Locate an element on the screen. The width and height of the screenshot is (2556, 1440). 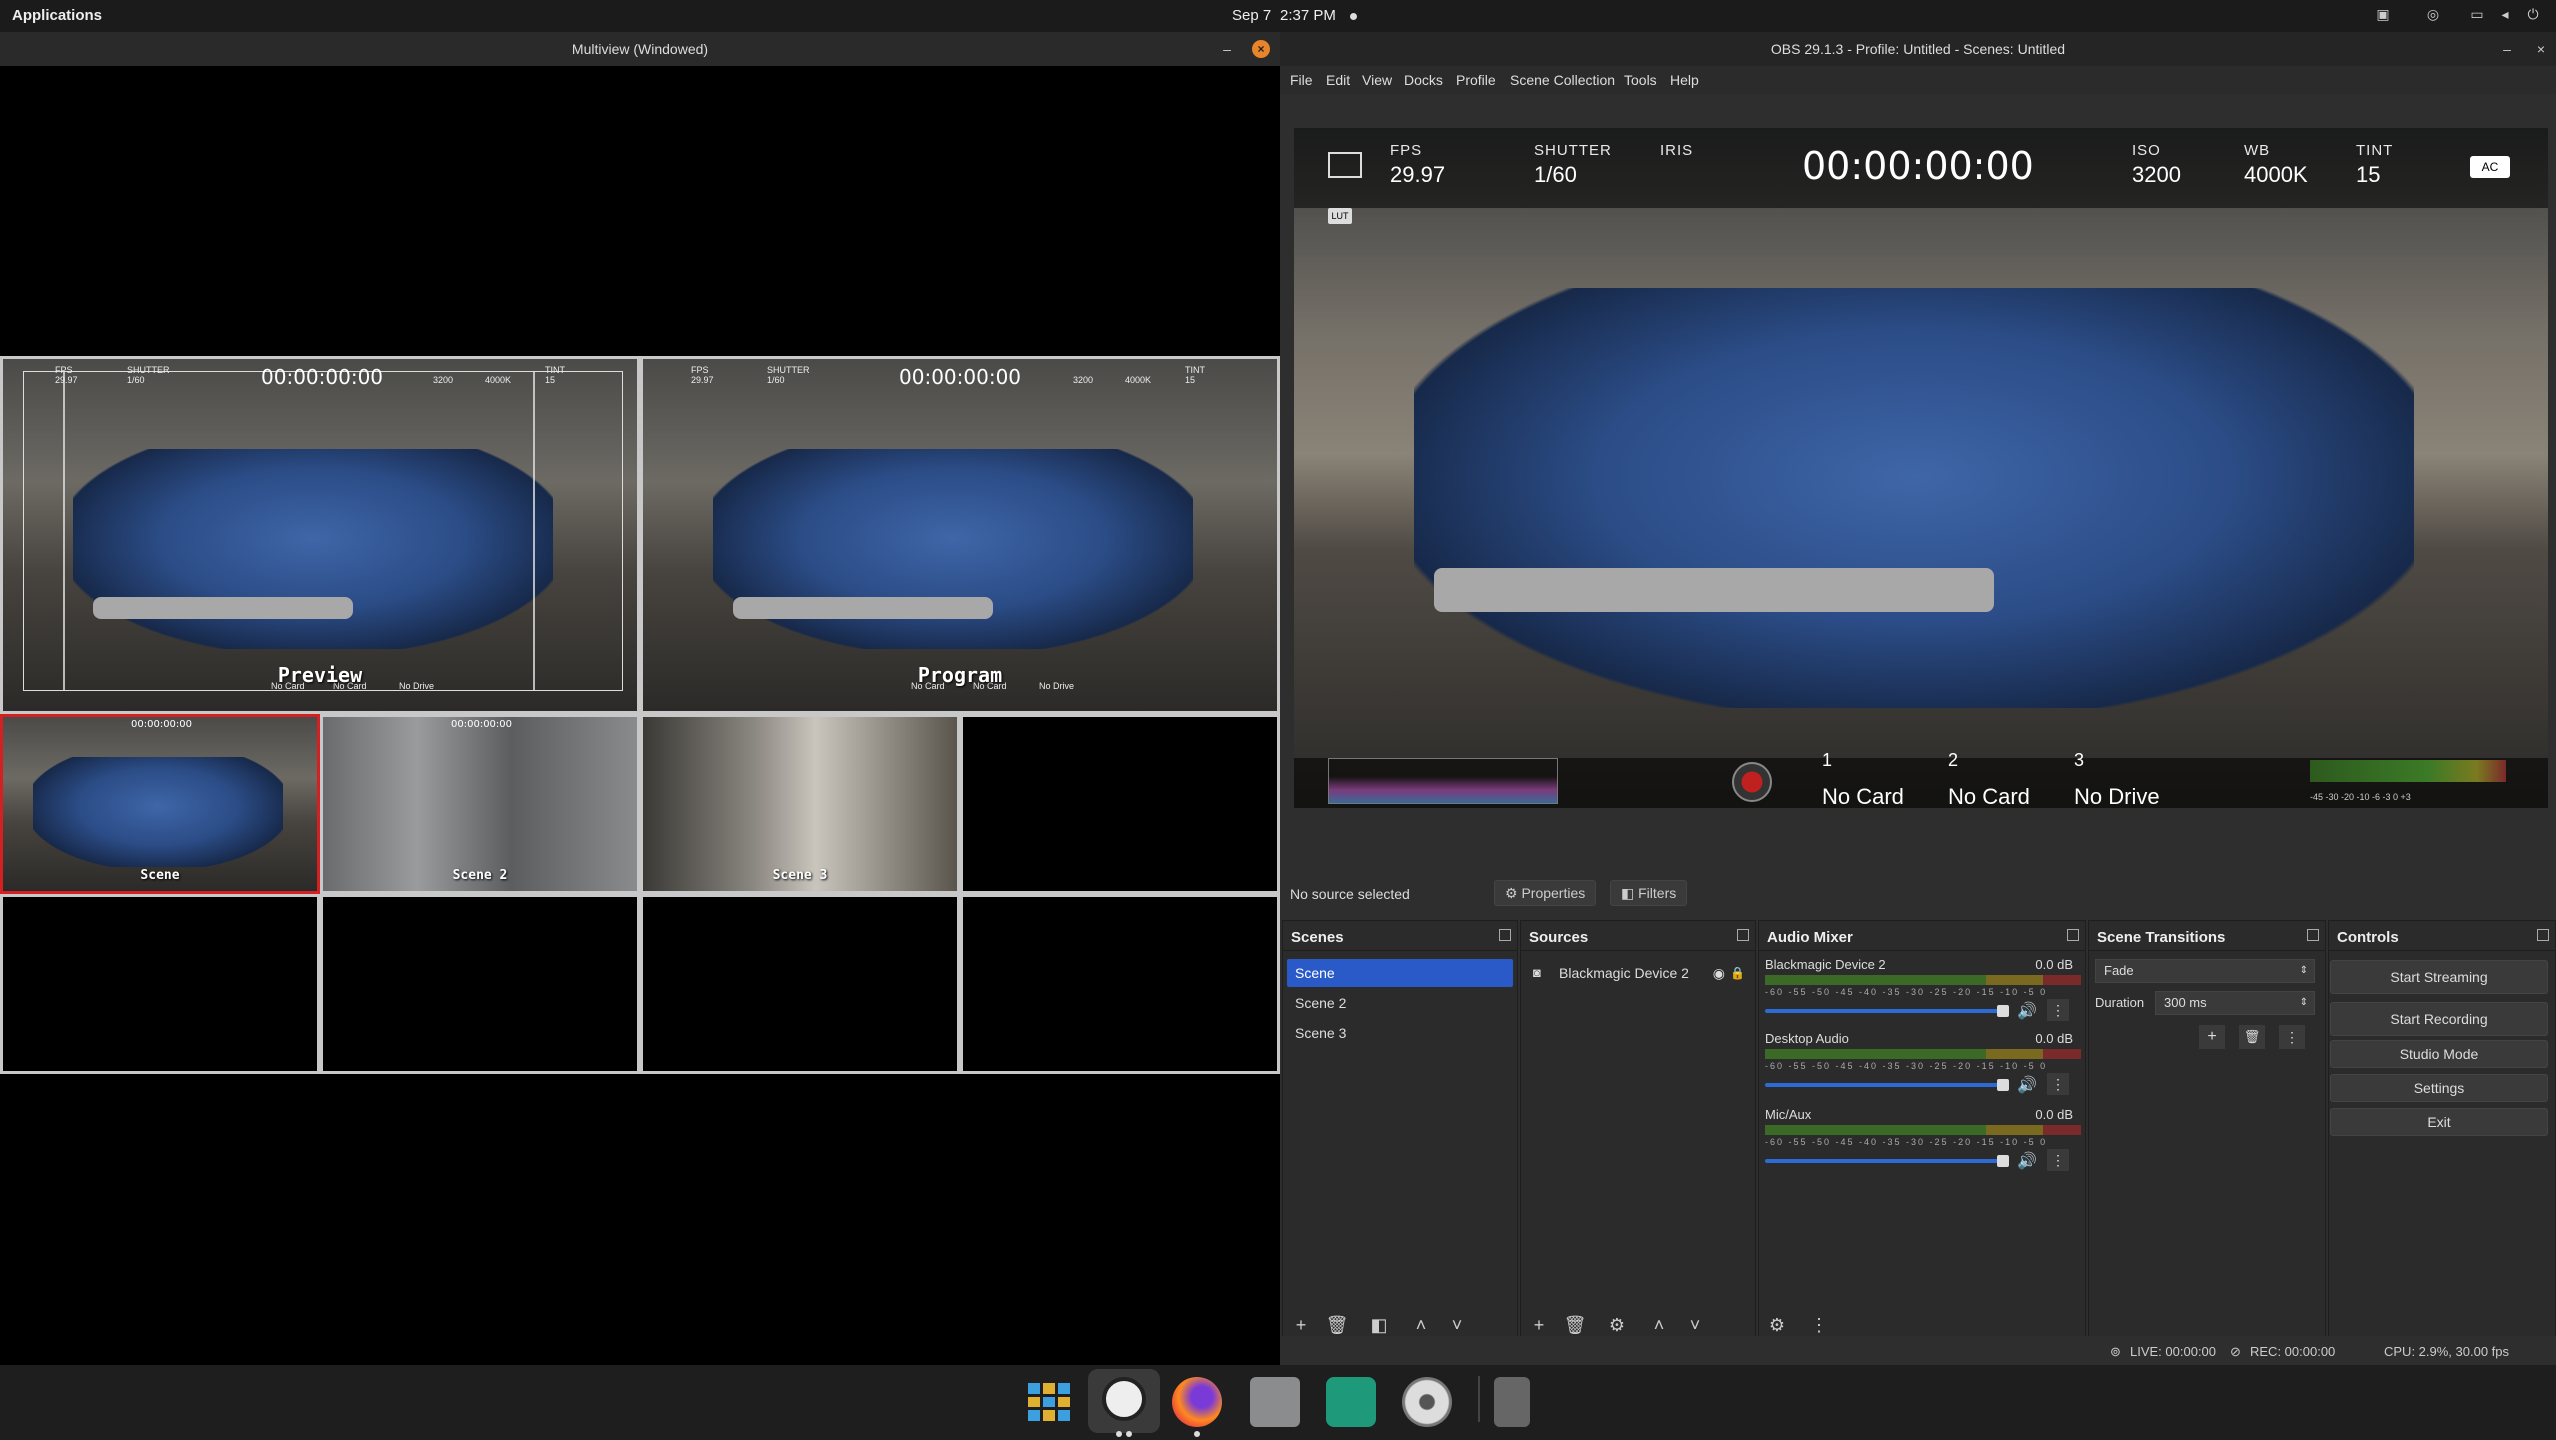
multiview-empty is located at coordinates (1120, 984).